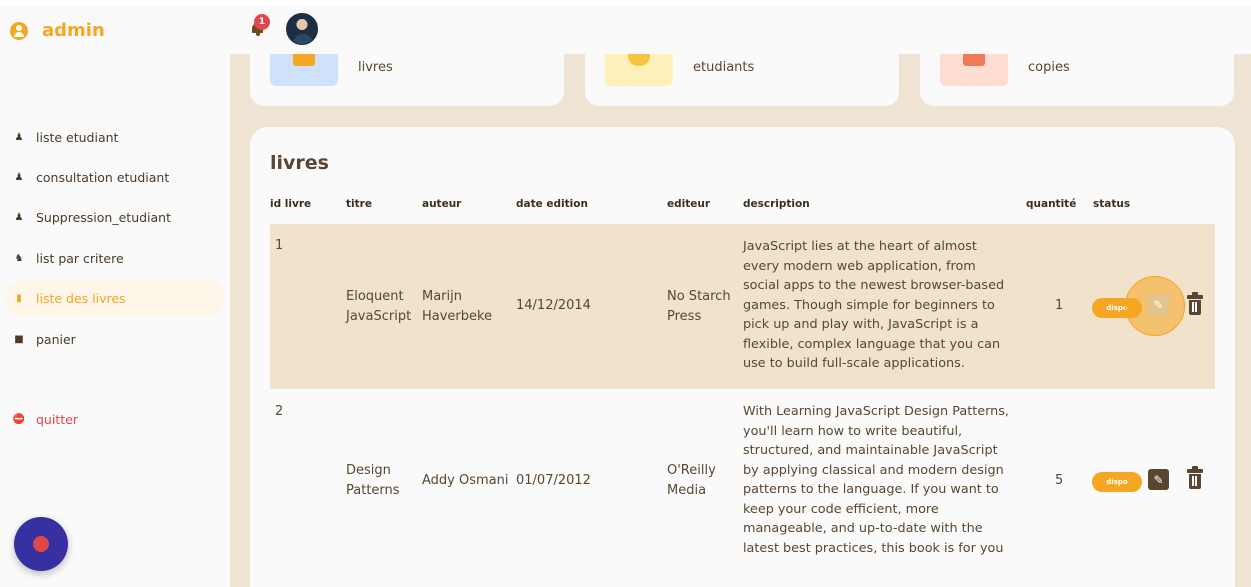 The width and height of the screenshot is (1251, 587). I want to click on stat-label: livres, so click(375, 67).